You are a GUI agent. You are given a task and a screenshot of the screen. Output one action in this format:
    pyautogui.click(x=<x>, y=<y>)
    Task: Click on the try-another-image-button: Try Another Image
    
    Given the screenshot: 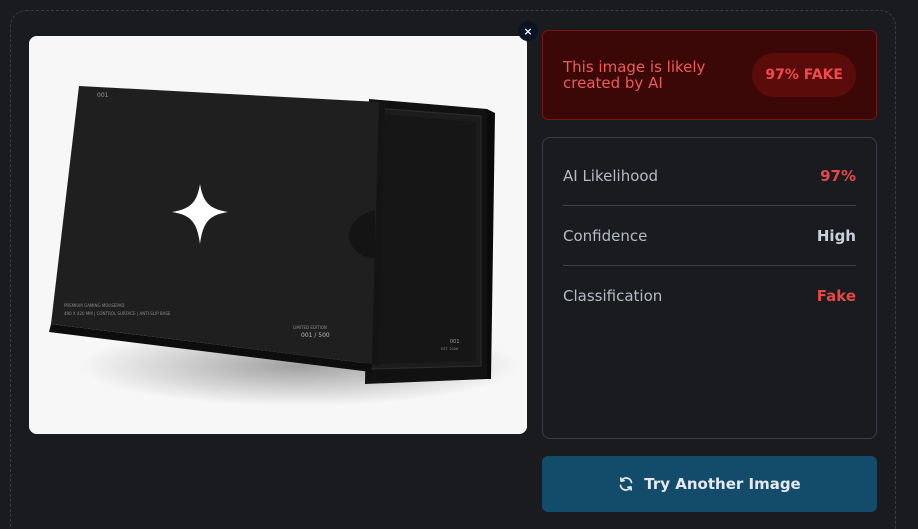 What is the action you would take?
    pyautogui.click(x=709, y=484)
    